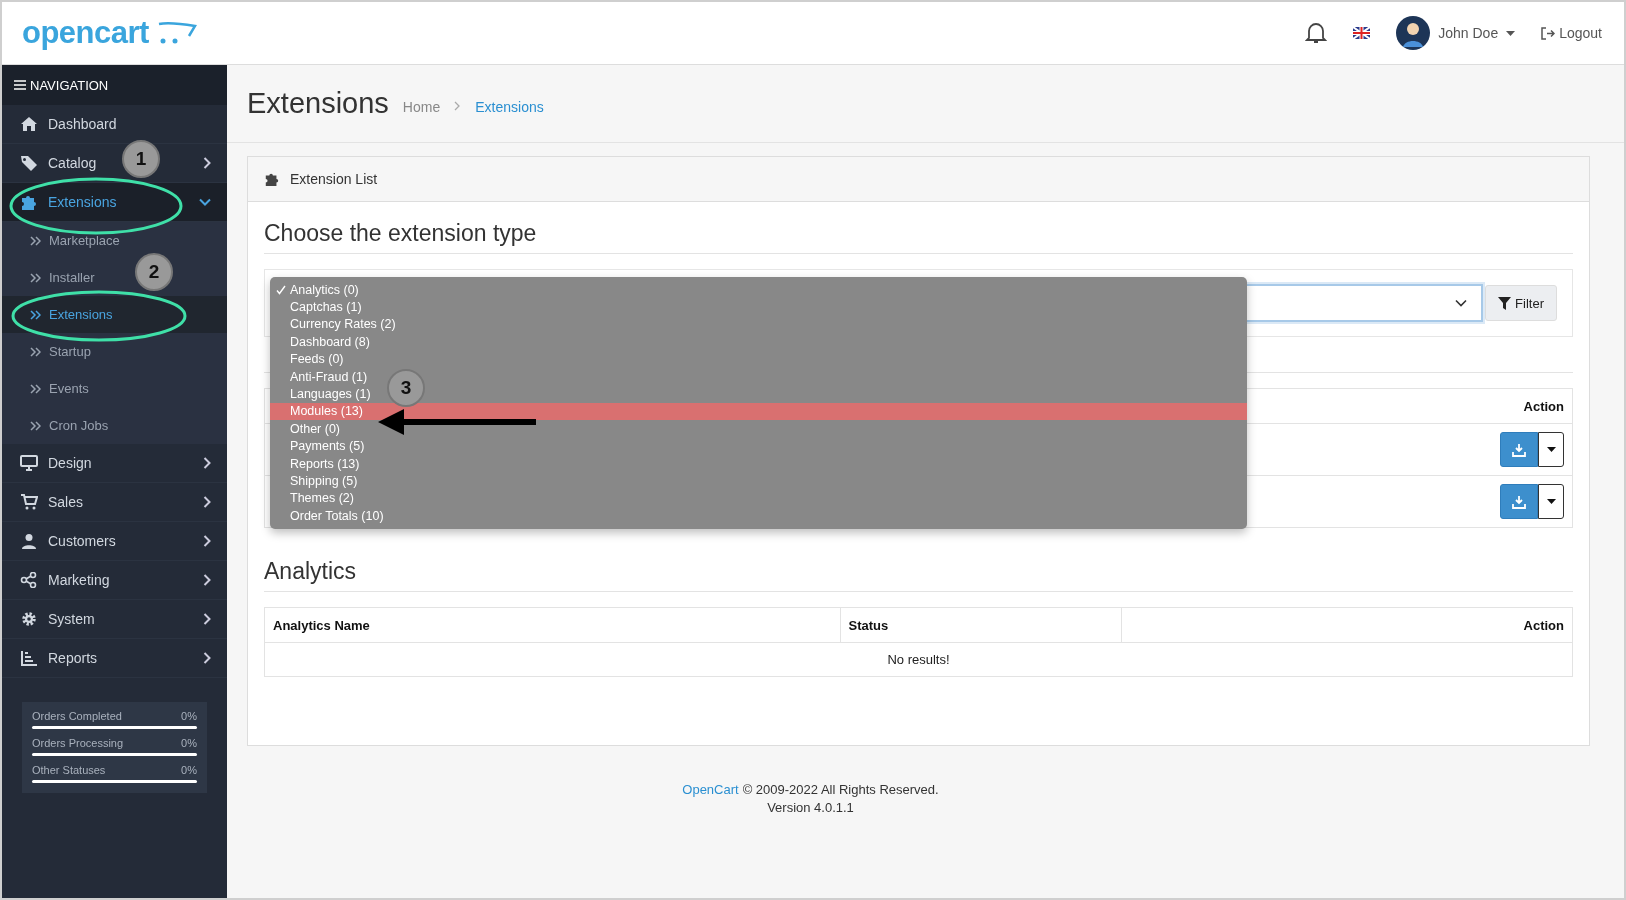 The height and width of the screenshot is (900, 1626). I want to click on dropdown-option: Dashboard (8), so click(330, 341).